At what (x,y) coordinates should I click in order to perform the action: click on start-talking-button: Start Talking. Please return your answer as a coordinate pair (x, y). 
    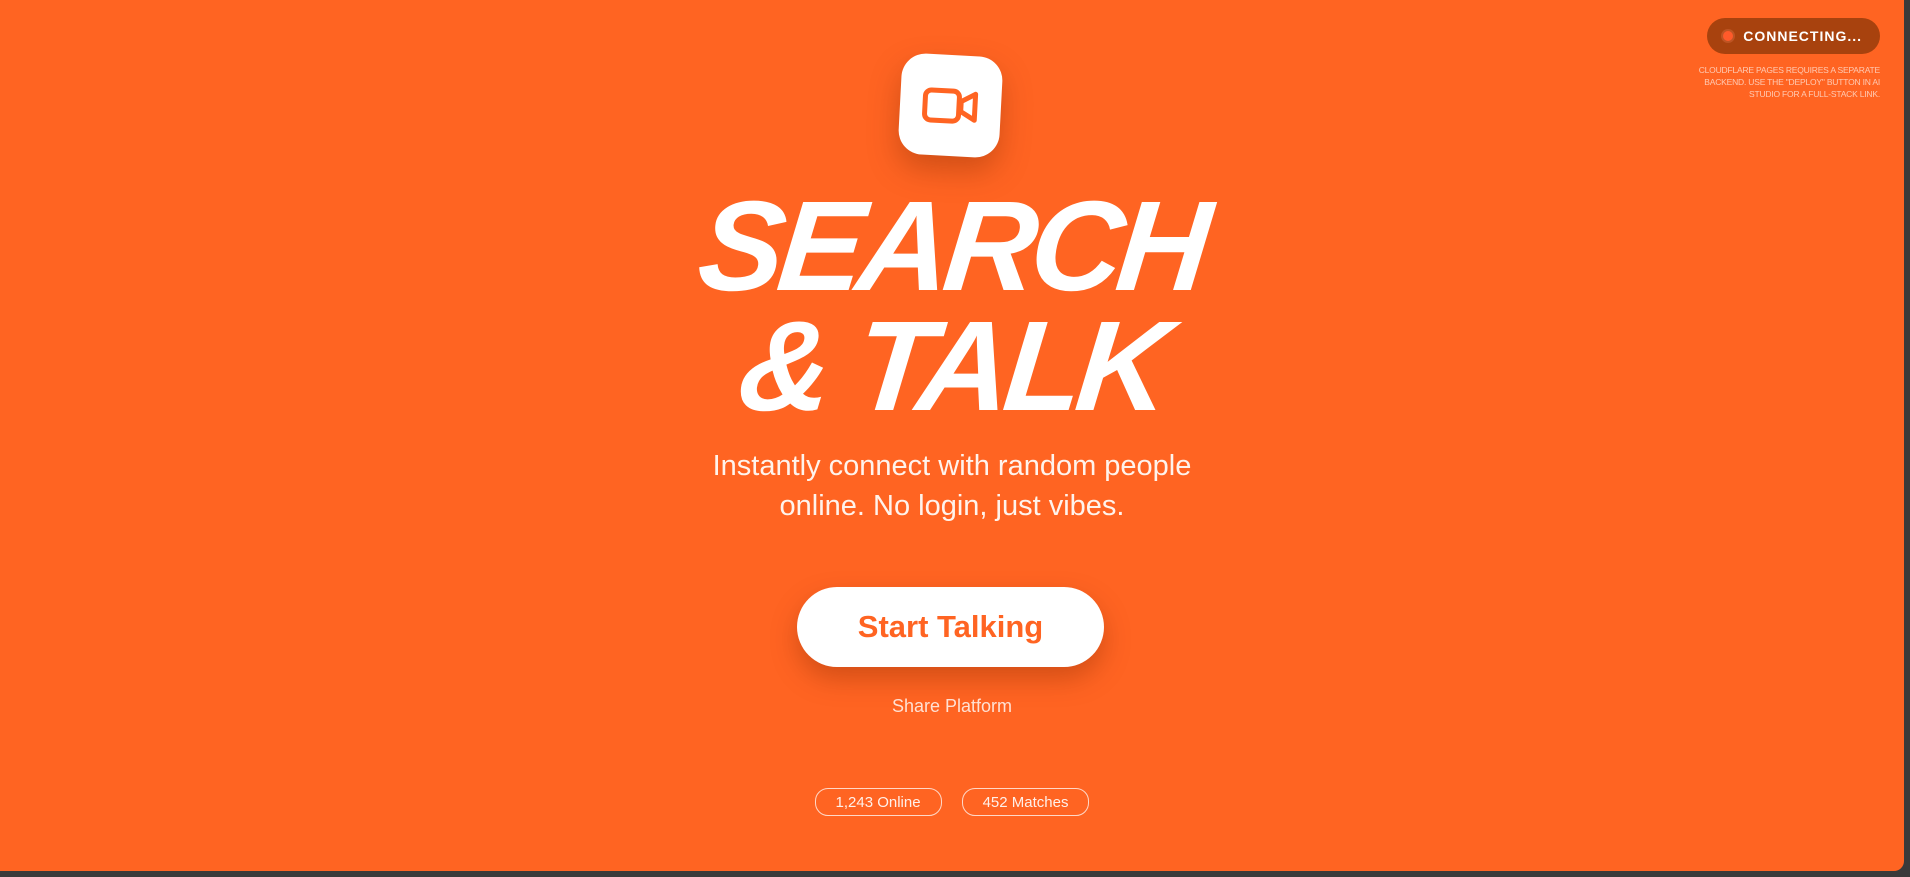
    Looking at the image, I should click on (950, 627).